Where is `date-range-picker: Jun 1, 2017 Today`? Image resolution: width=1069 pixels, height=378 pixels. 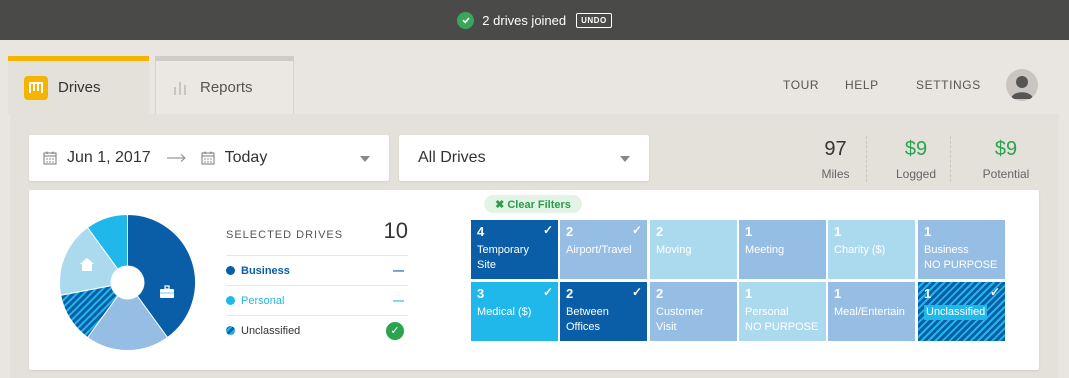
date-range-picker: Jun 1, 2017 Today is located at coordinates (209, 158).